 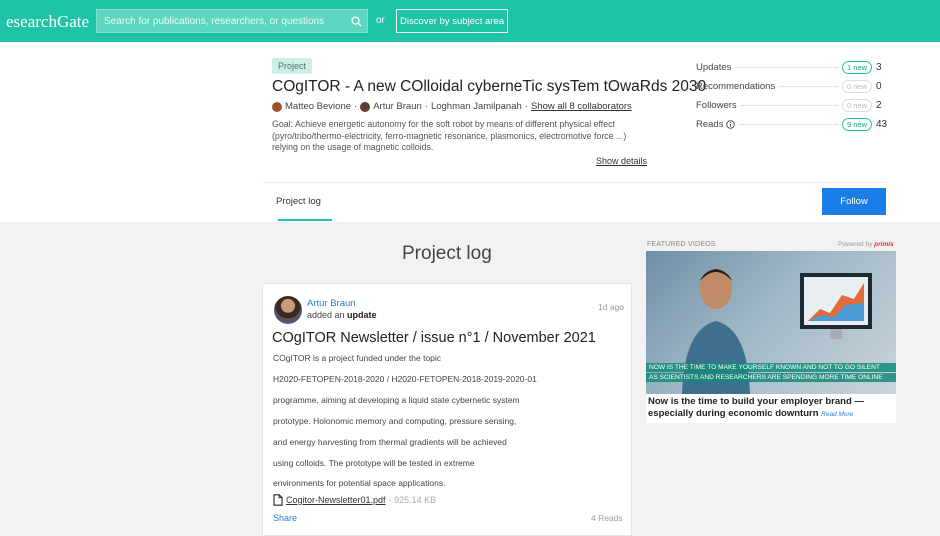 I want to click on stat-label: Reads, so click(x=710, y=124).